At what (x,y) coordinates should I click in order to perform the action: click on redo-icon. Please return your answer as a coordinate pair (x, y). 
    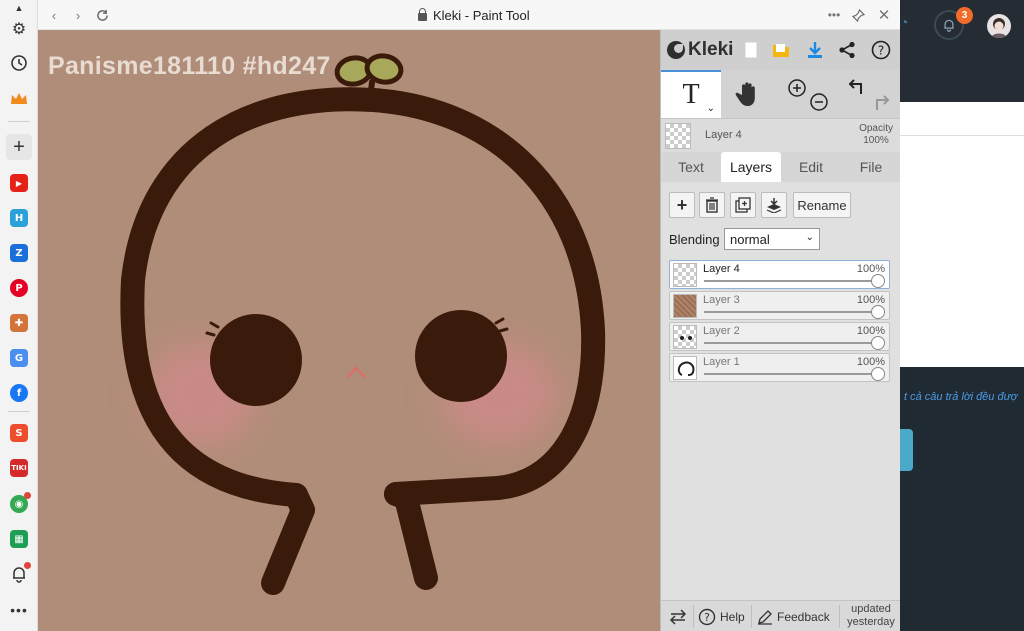
    Looking at the image, I should click on (883, 102).